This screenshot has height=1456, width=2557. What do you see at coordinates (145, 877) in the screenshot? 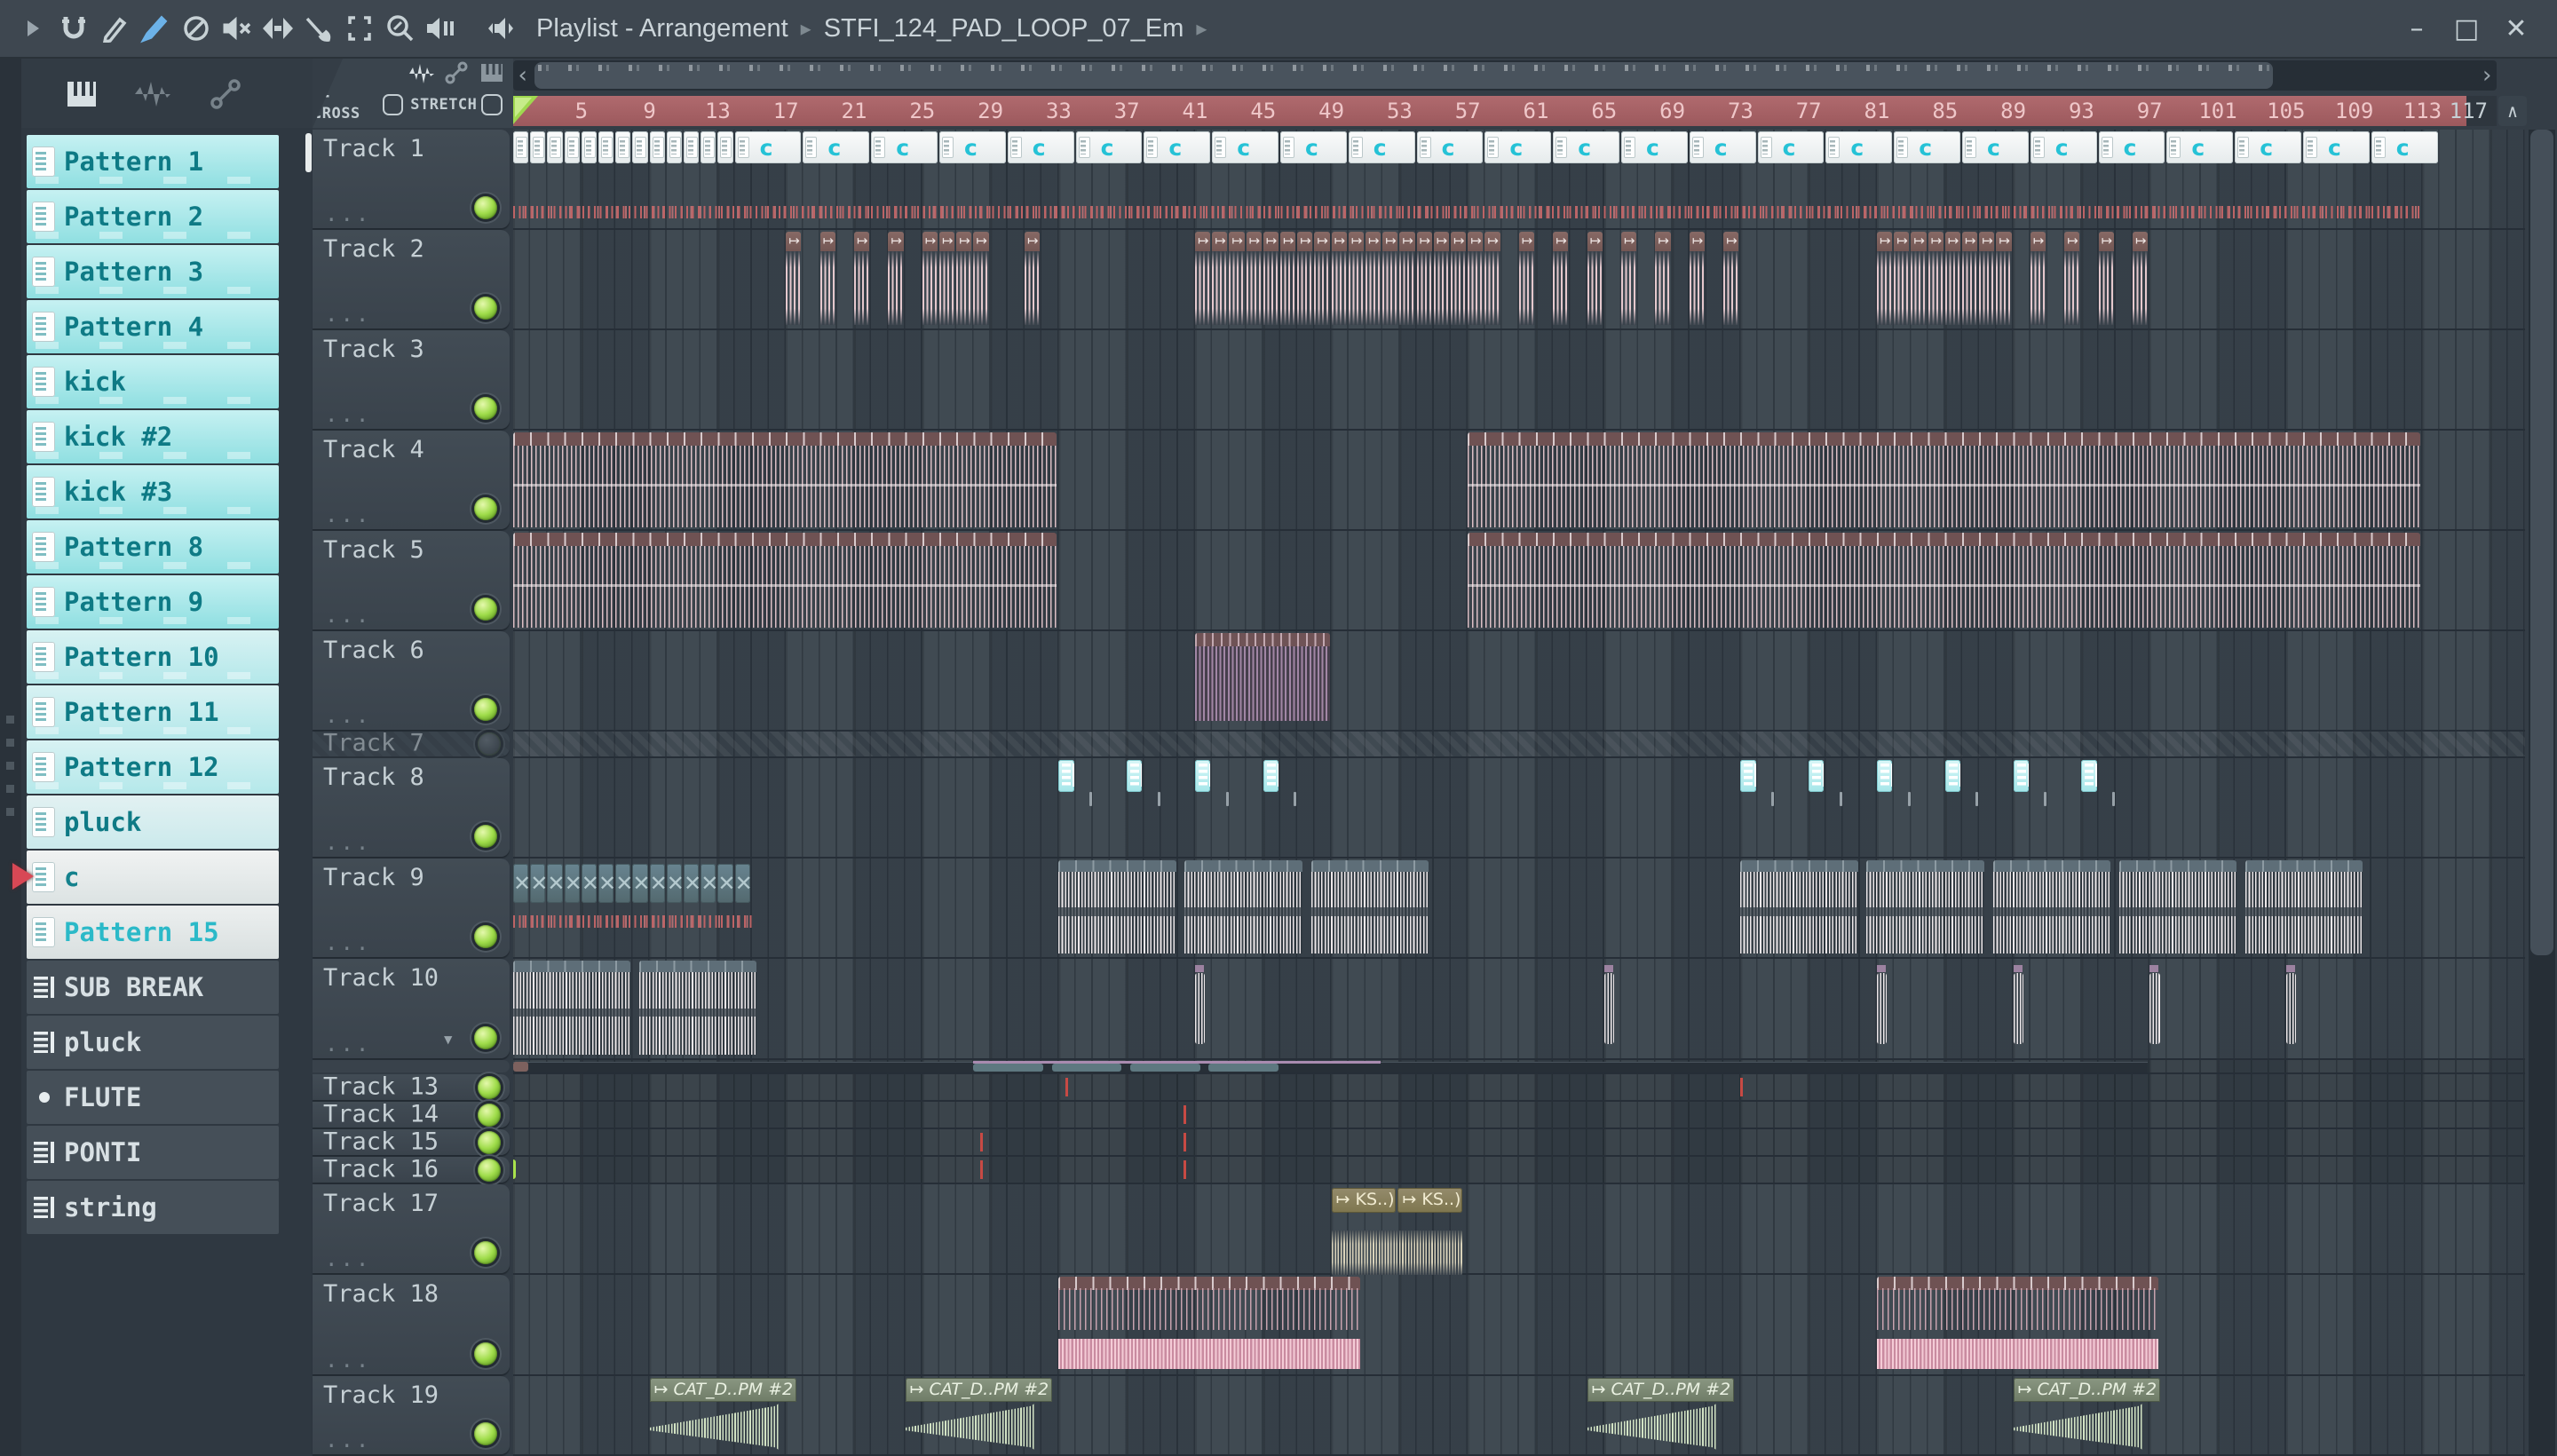
I see `pattern-item-c: c` at bounding box center [145, 877].